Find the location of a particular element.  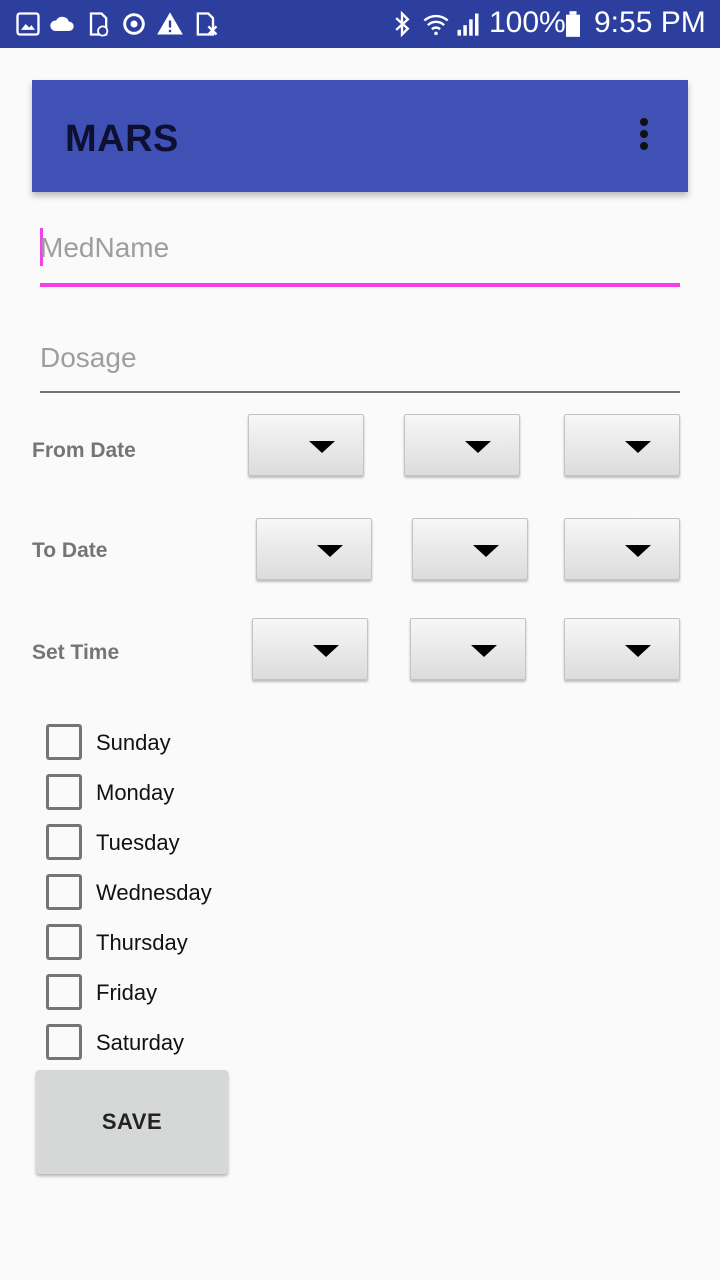

med-name-underline is located at coordinates (360, 285).